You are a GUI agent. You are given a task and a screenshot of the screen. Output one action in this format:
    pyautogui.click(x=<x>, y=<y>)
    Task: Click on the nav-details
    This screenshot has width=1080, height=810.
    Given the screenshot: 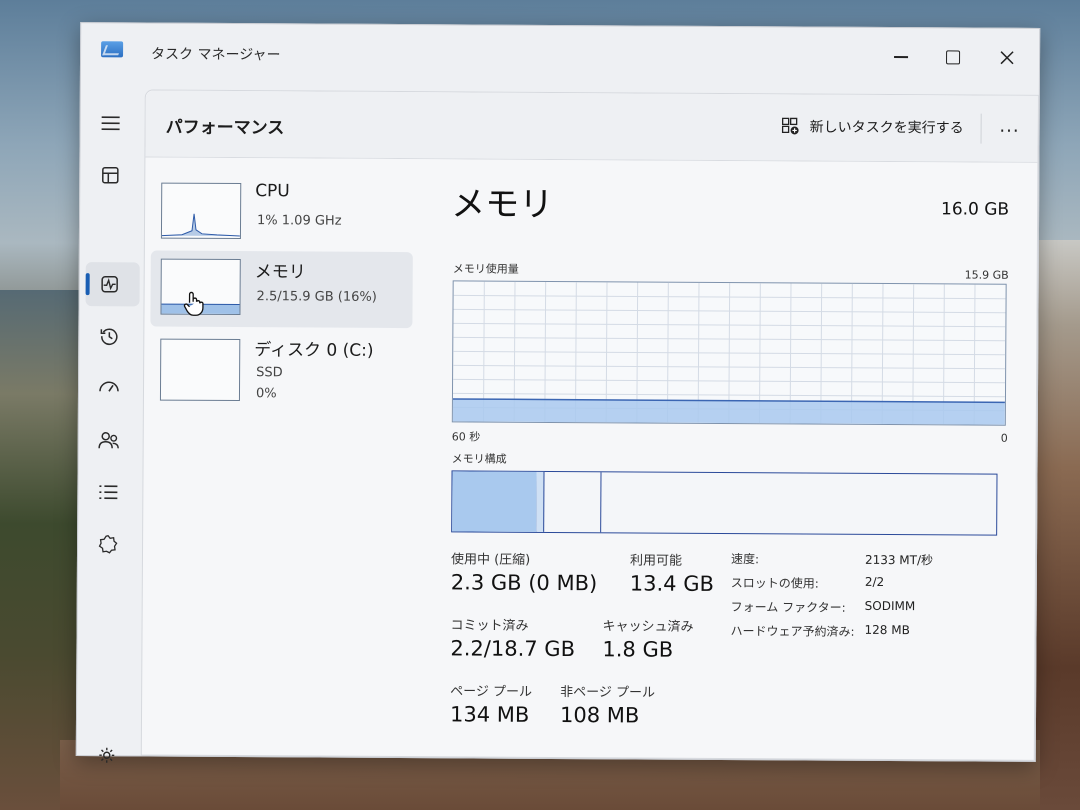 What is the action you would take?
    pyautogui.click(x=108, y=492)
    